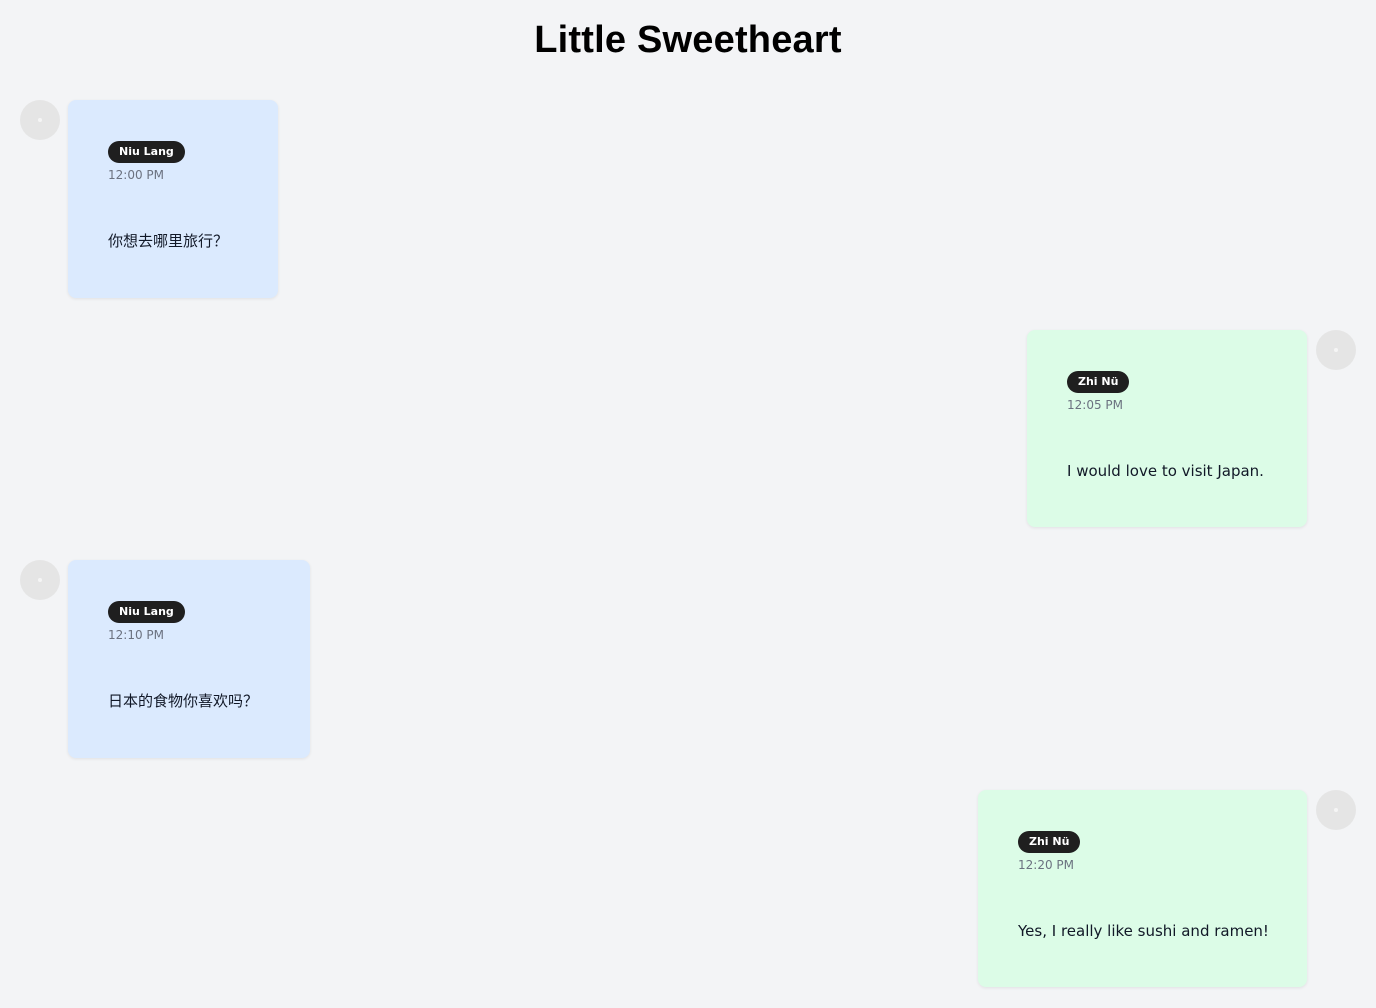  What do you see at coordinates (168, 241) in the screenshot?
I see `message-text: 你想去哪里旅行？` at bounding box center [168, 241].